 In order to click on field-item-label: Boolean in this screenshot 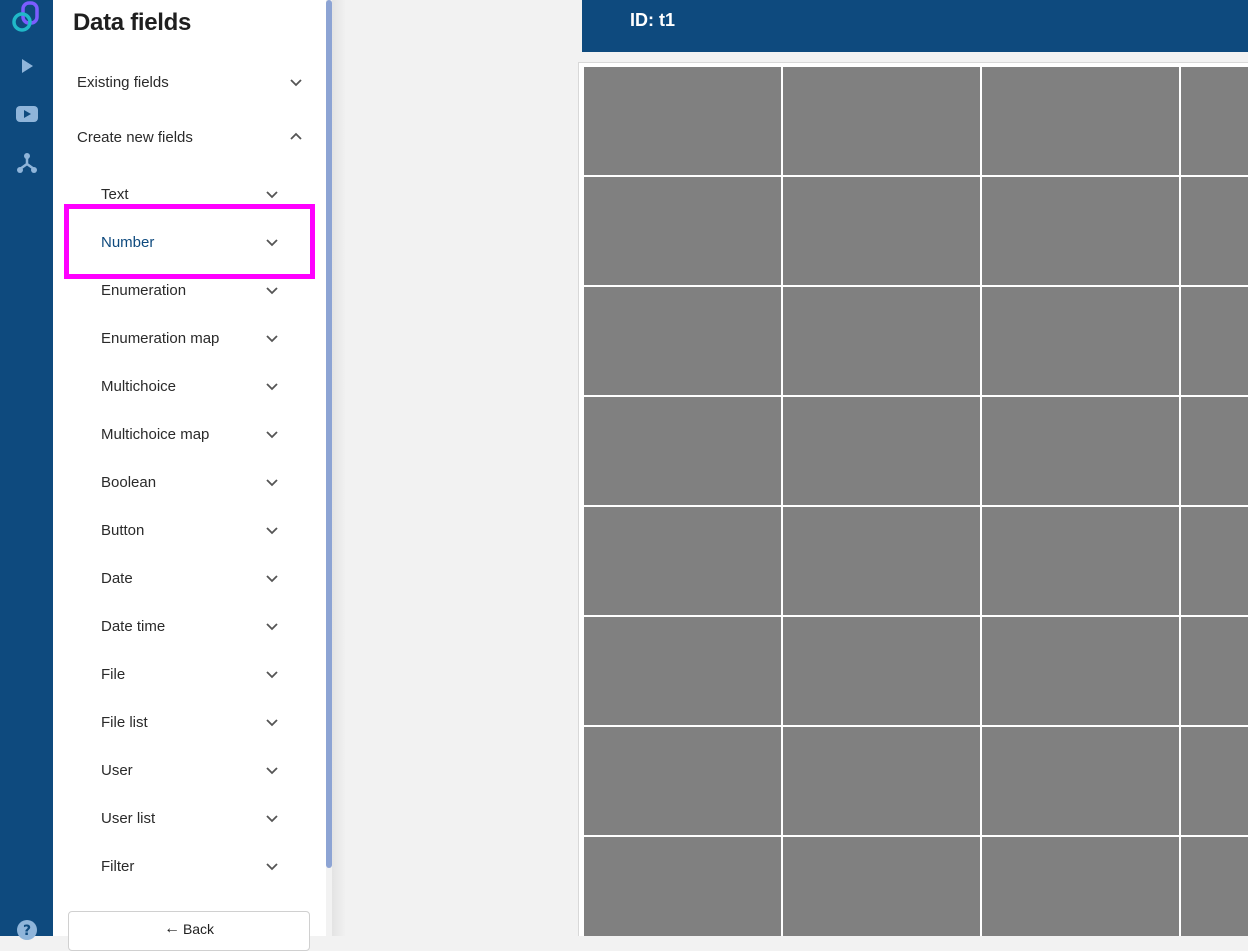, I will do `click(129, 482)`.